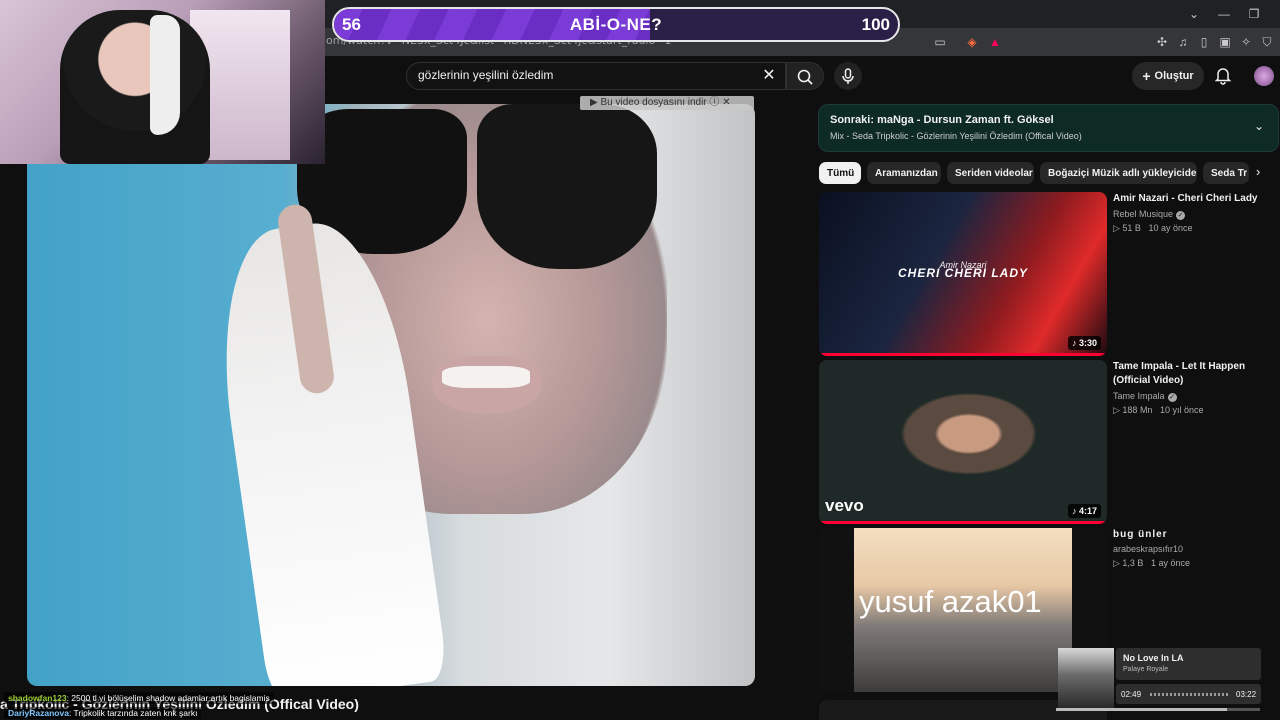  I want to click on chat-text: : Tripkolik tarzında zaten knk şarkı, so click(133, 713).